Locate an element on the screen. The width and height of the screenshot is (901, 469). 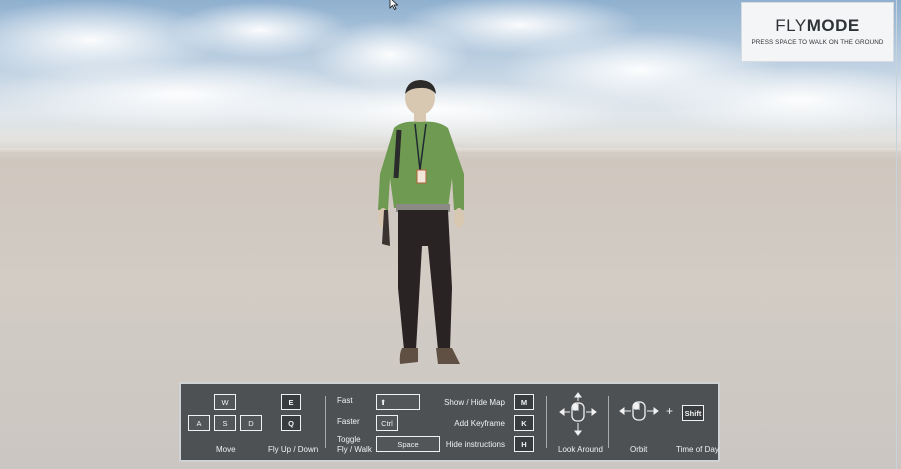
orbit-label: Orbit is located at coordinates (639, 449).